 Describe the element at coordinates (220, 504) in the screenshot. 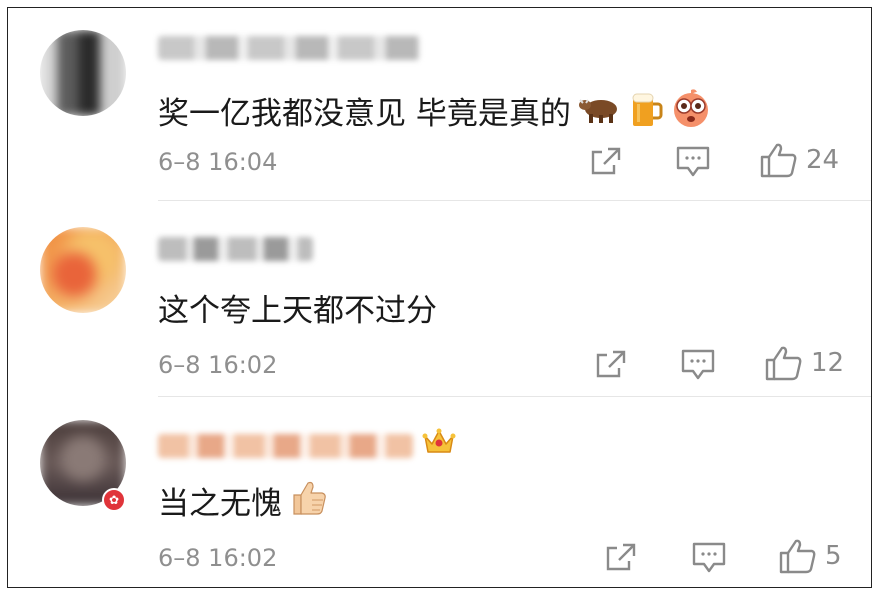

I see `comment-text: 当之无愧` at that location.